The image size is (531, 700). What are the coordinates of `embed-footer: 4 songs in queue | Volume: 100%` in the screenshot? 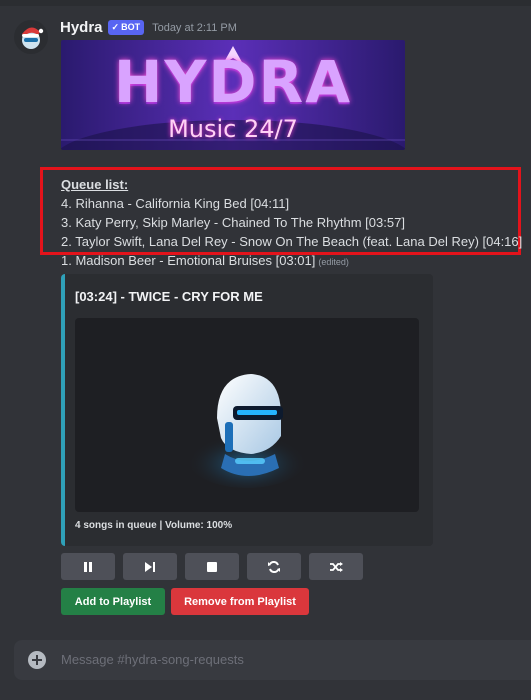 It's located at (154, 525).